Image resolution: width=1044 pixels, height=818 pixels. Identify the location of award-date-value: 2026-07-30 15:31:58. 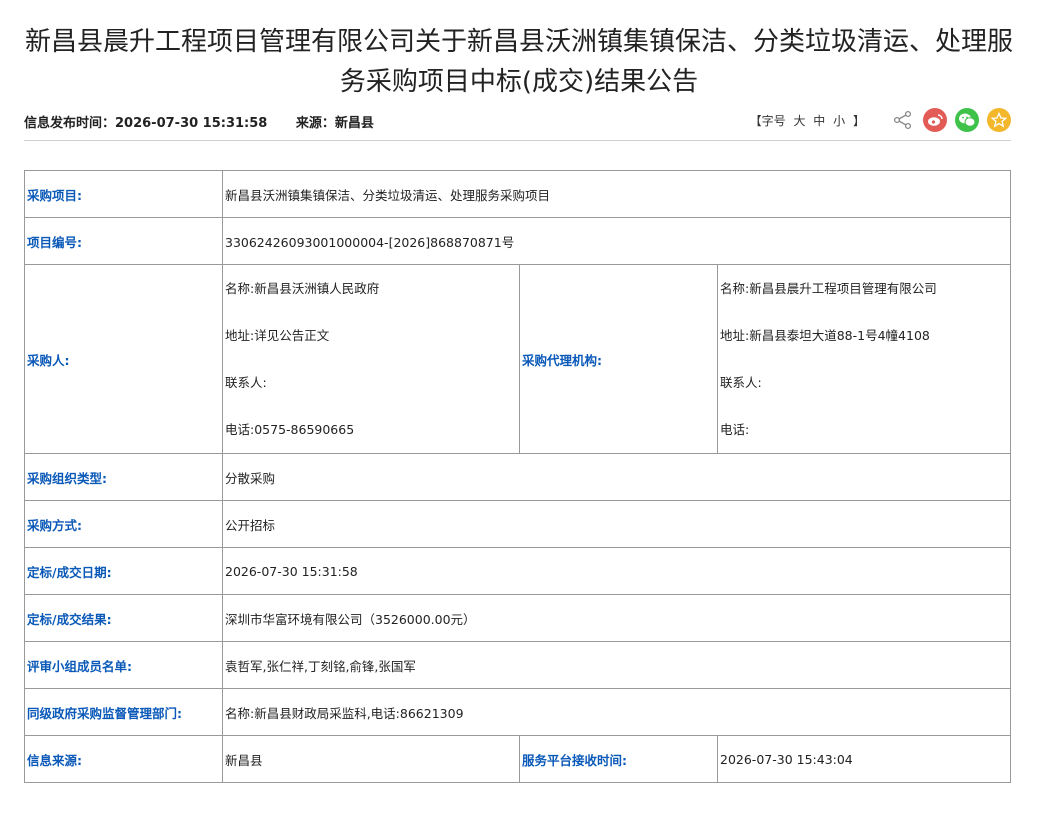
(616, 571).